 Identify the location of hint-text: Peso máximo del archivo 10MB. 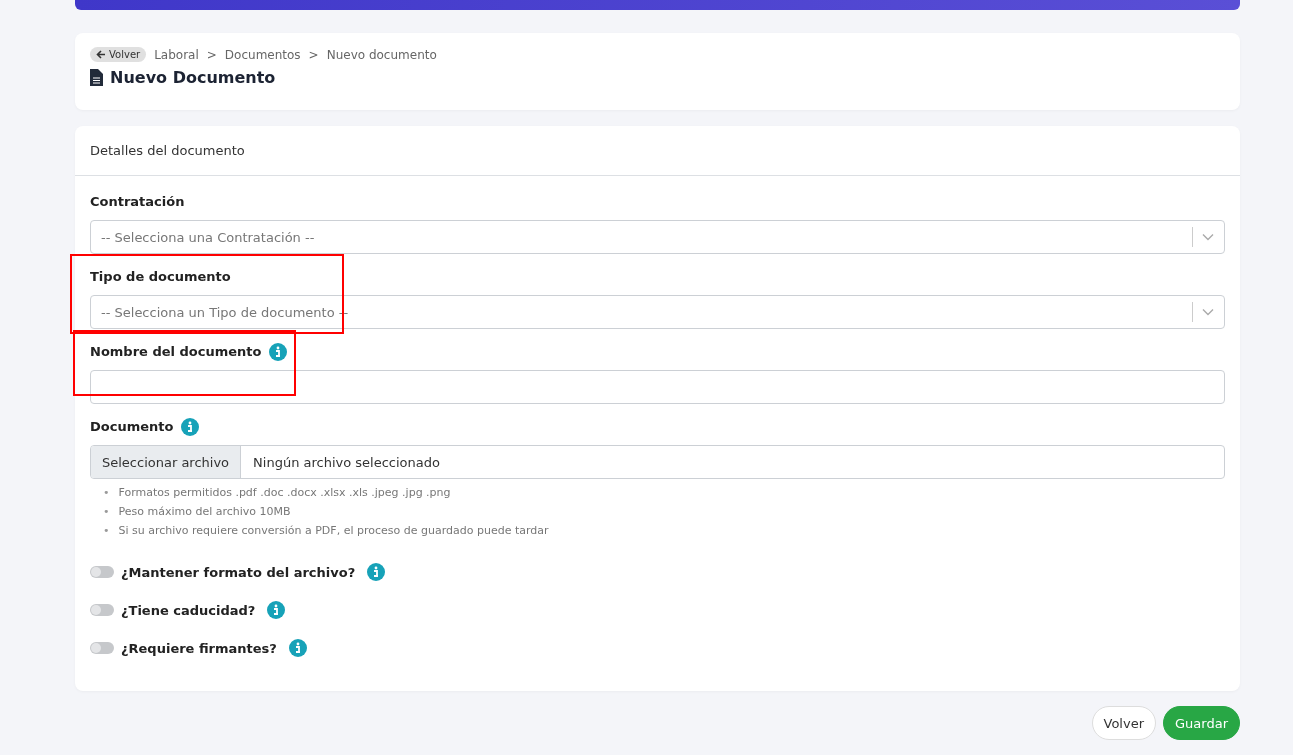
(204, 512).